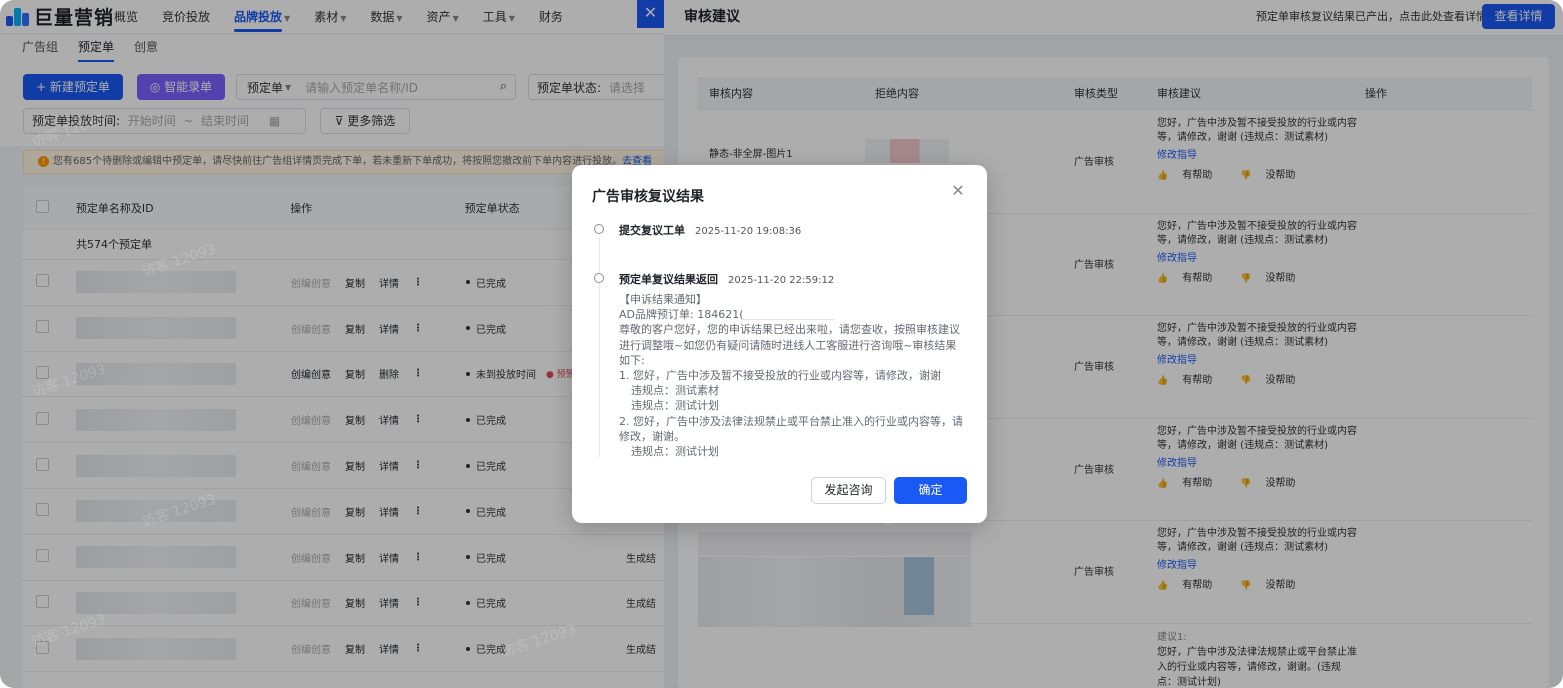 This screenshot has height=688, width=1563. Describe the element at coordinates (681, 315) in the screenshot. I see `order-label: AD品牌预订单: 184621(` at that location.